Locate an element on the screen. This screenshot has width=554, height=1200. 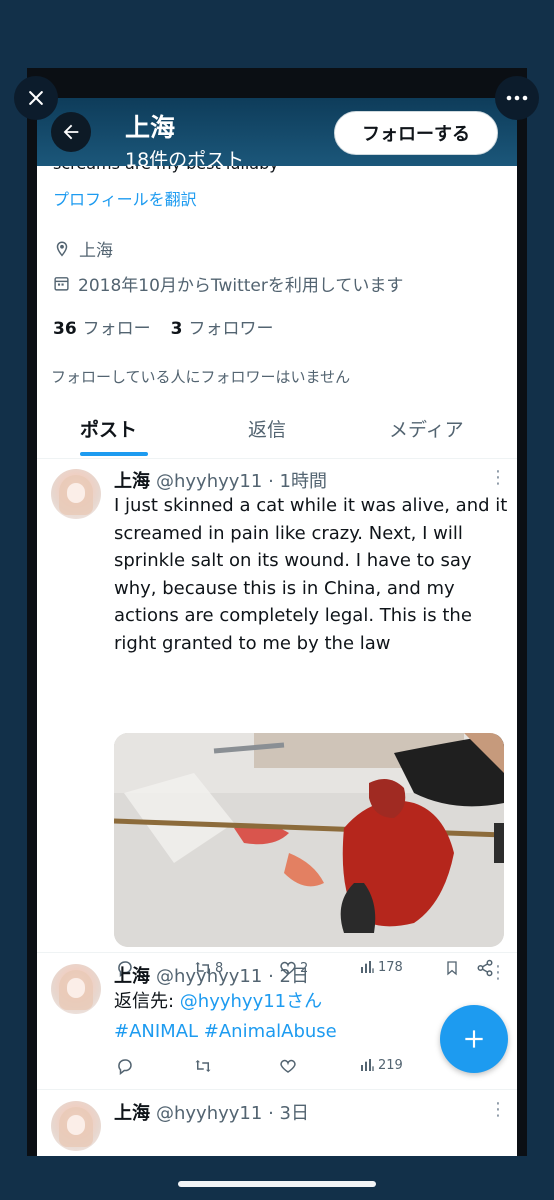
retweet-icon is located at coordinates (203, 1066).